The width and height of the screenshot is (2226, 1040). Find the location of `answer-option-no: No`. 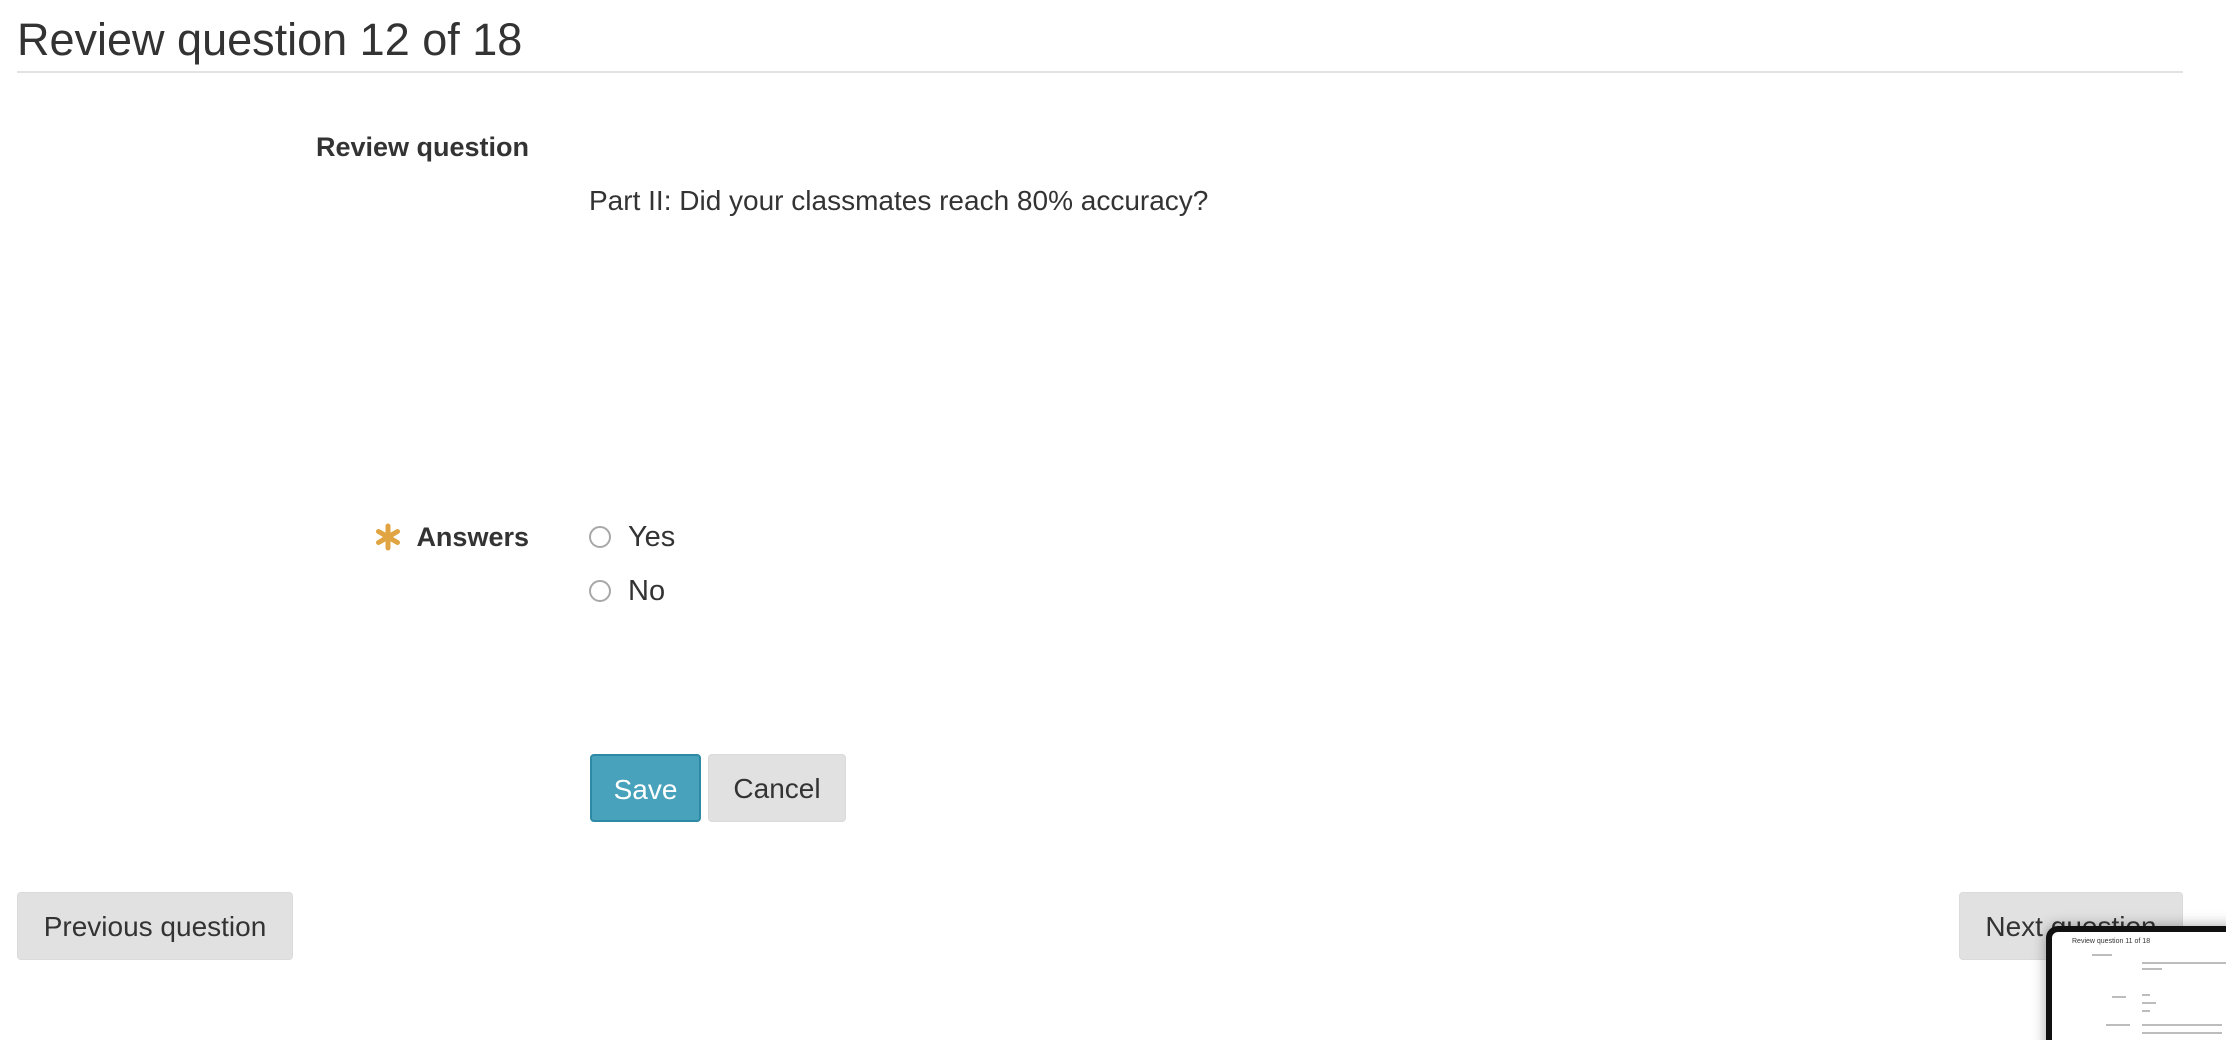

answer-option-no: No is located at coordinates (632, 591).